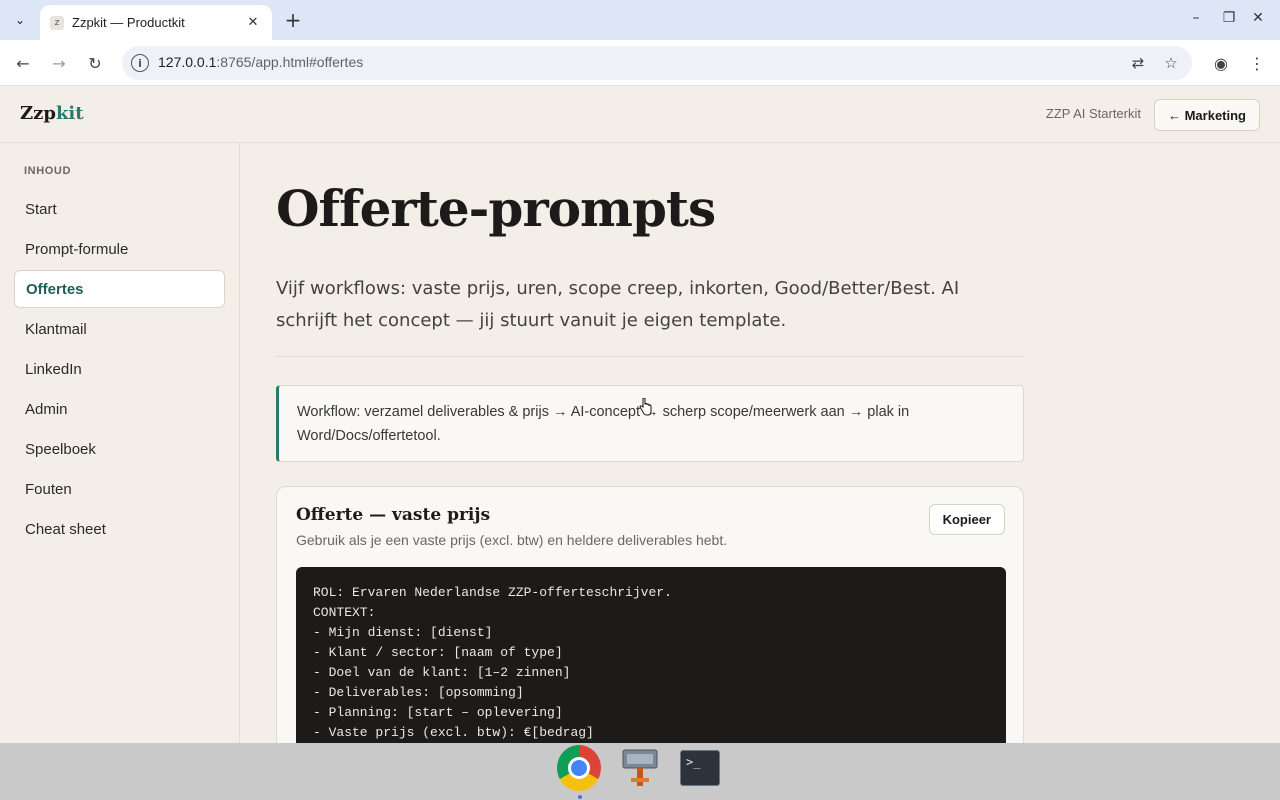 The height and width of the screenshot is (800, 1280). What do you see at coordinates (580, 797) in the screenshot?
I see `running-indicator` at bounding box center [580, 797].